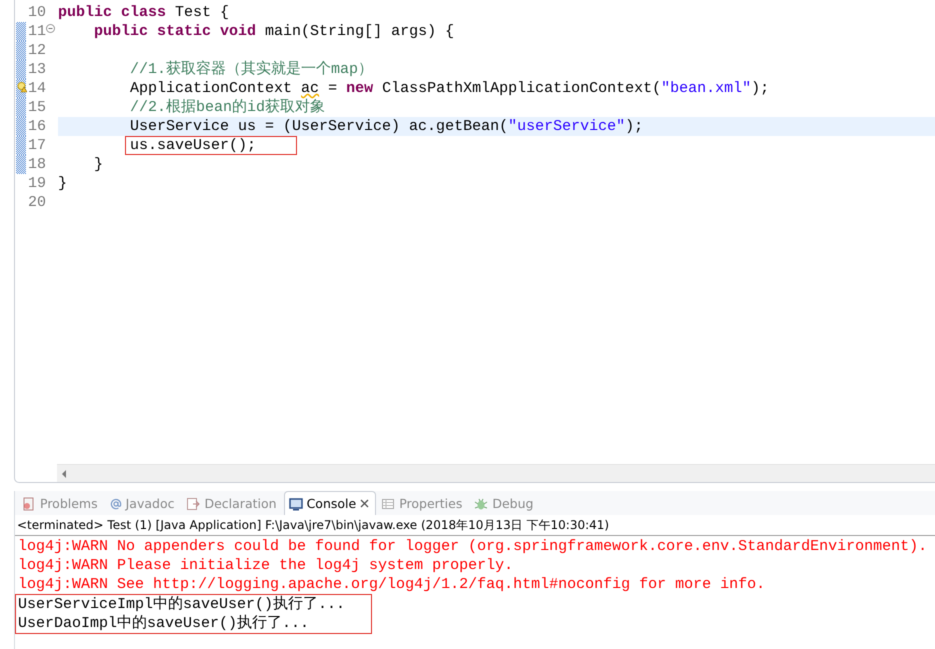 The image size is (935, 649). I want to click on line-number: 14, so click(37, 88).